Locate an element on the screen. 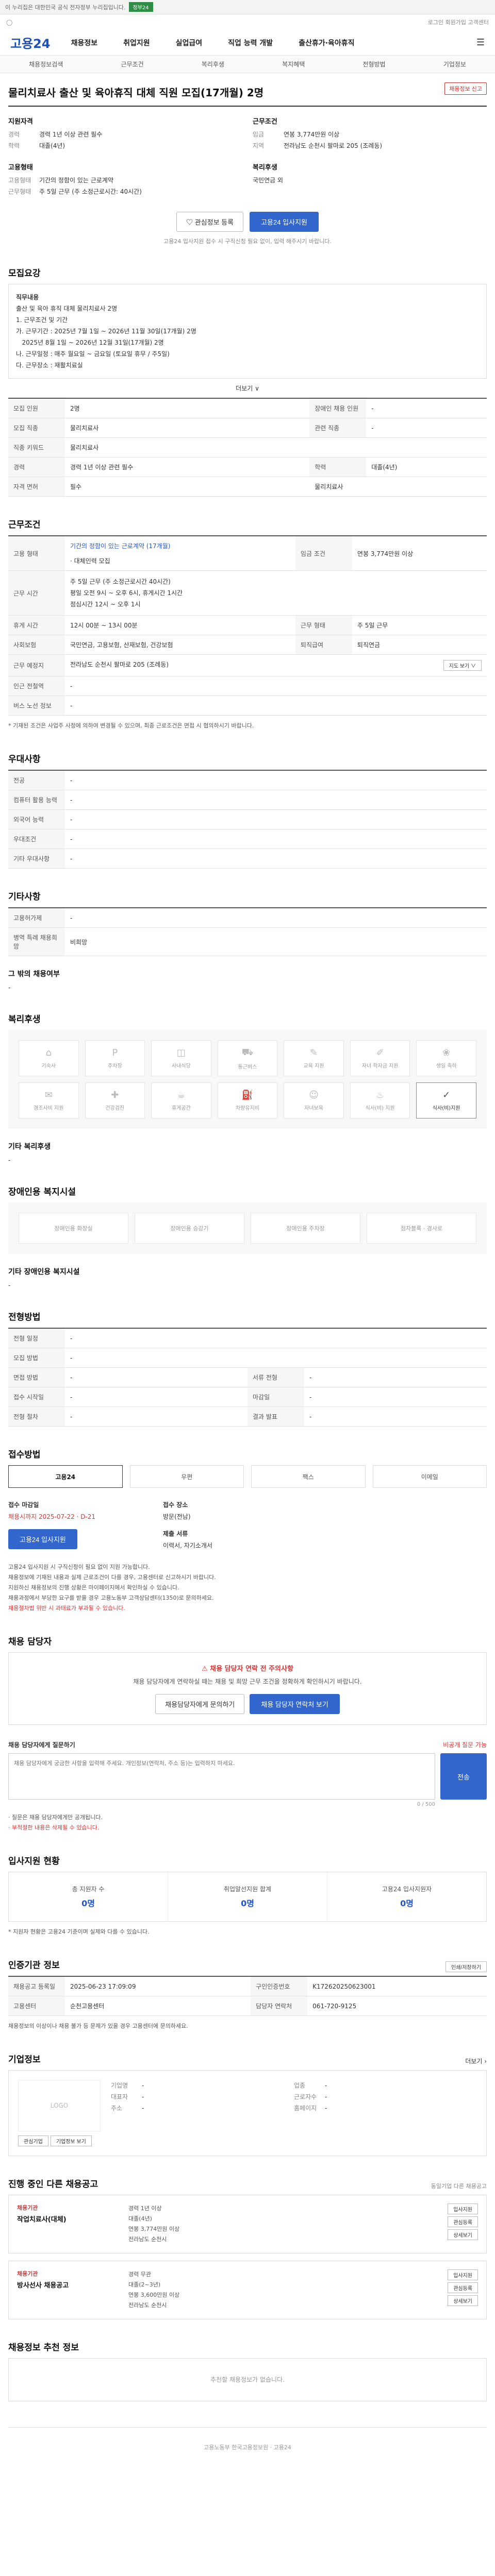  company-follow-button: 관심기업 is located at coordinates (33, 2141).